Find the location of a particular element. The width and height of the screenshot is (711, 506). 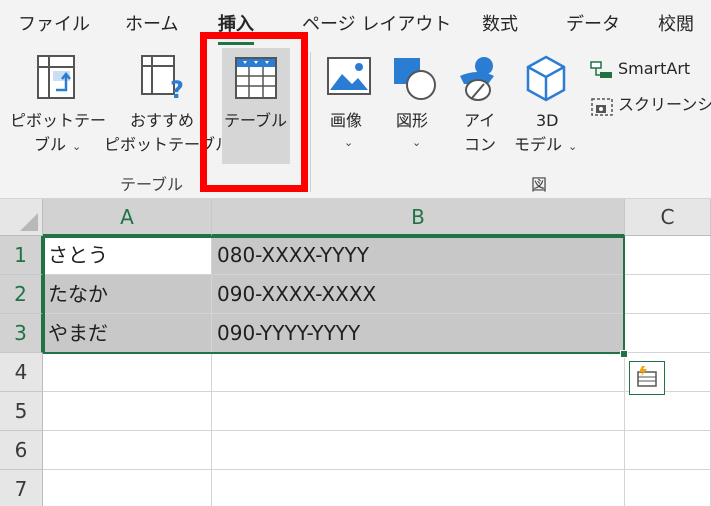

tab-insert: 挿入 is located at coordinates (236, 27).